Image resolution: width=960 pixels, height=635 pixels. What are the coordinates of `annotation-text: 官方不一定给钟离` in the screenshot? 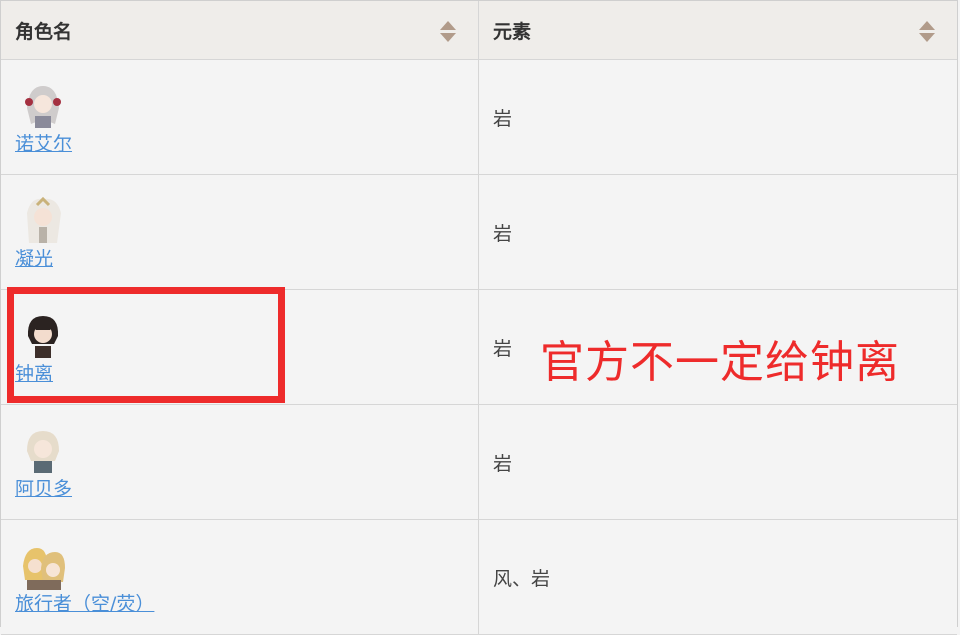 It's located at (720, 362).